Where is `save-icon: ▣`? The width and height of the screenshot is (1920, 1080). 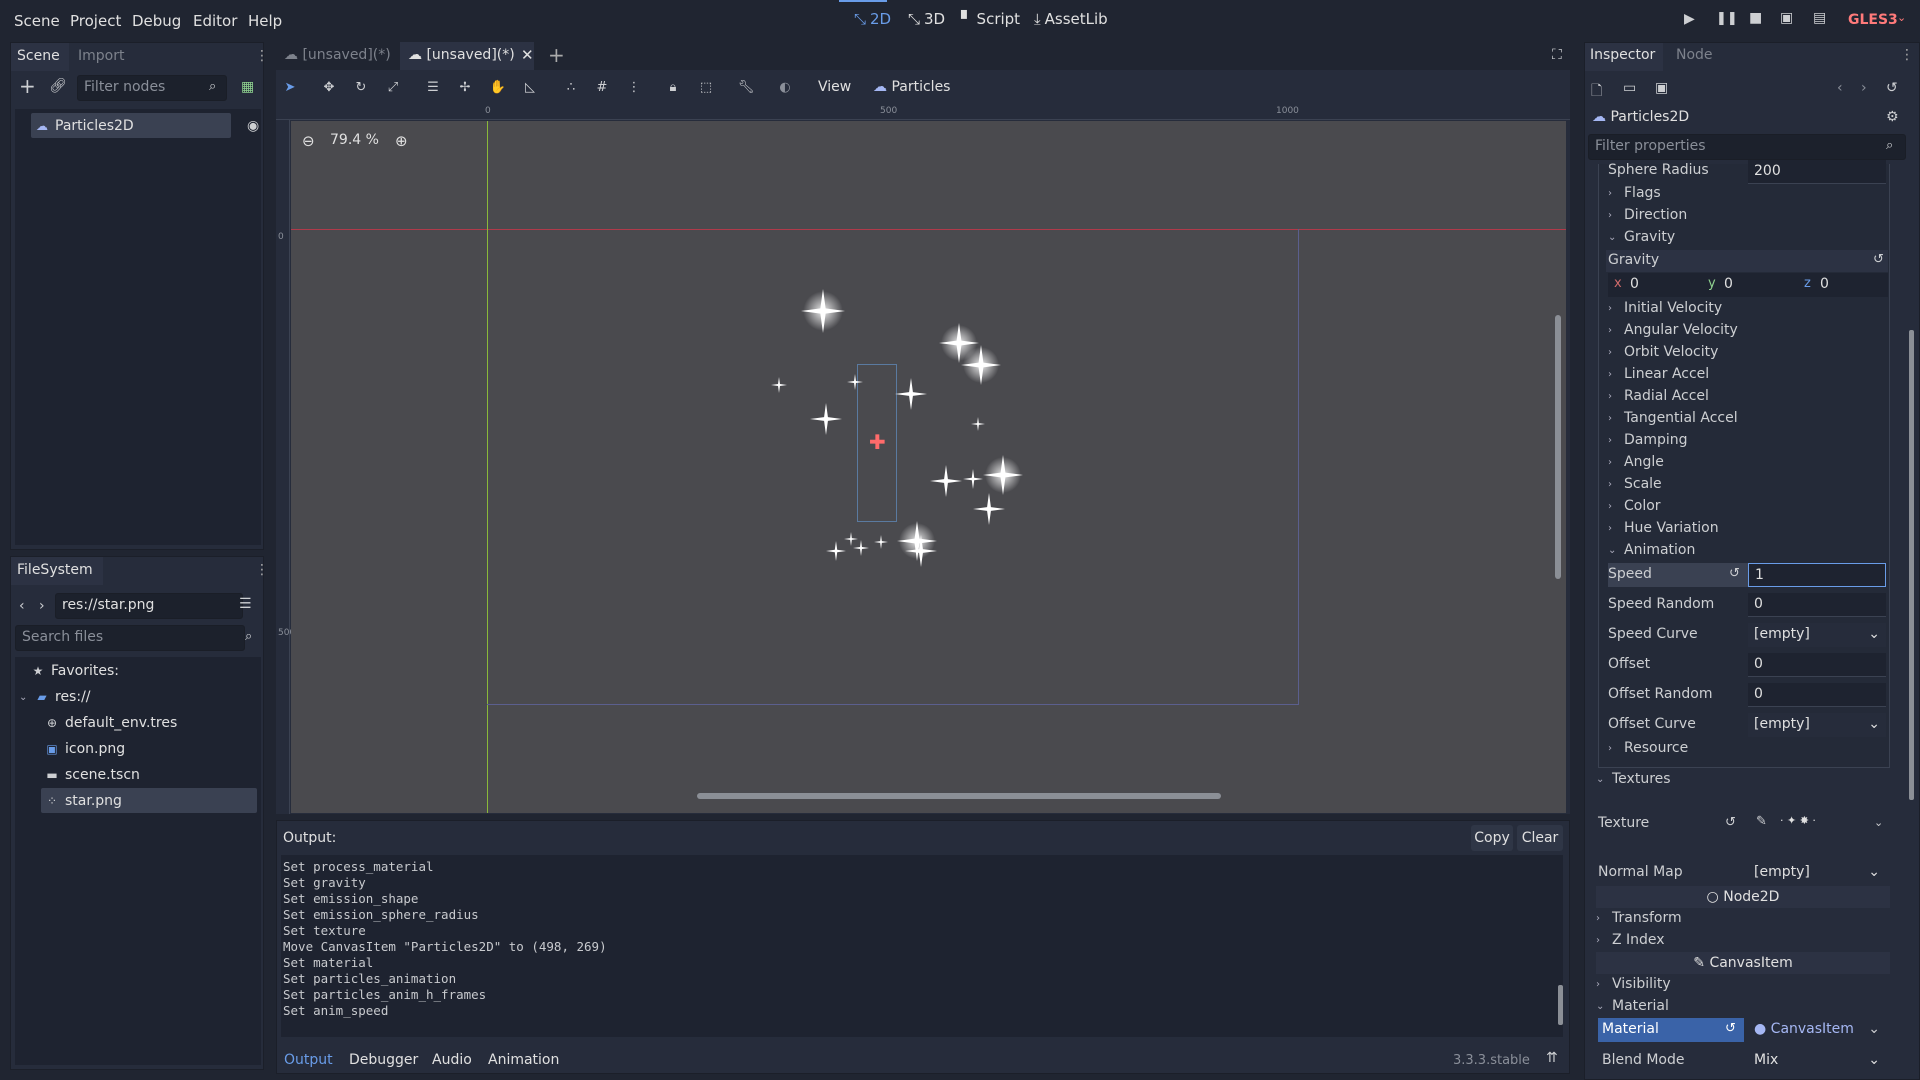 save-icon: ▣ is located at coordinates (1661, 88).